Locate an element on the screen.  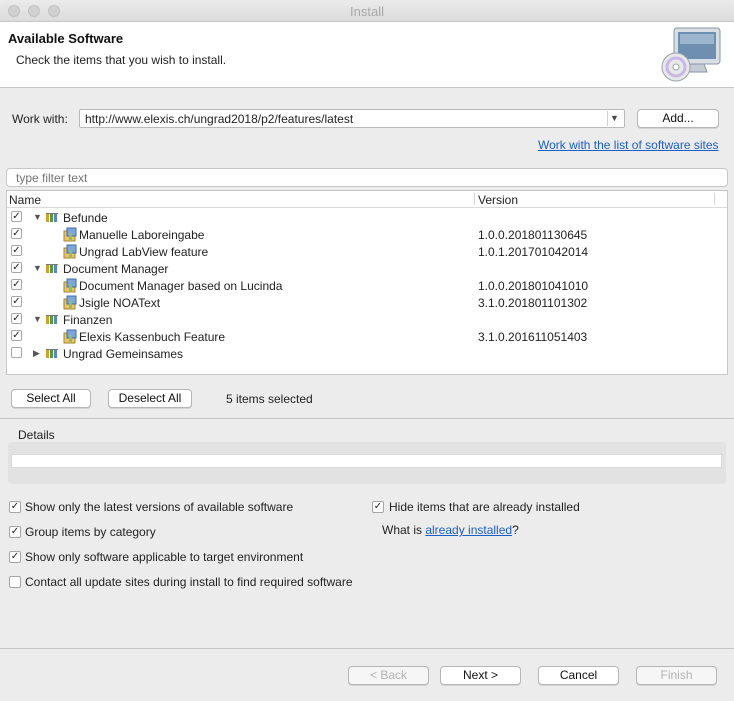
row-version: 3.1.0.201611051403 is located at coordinates (533, 337).